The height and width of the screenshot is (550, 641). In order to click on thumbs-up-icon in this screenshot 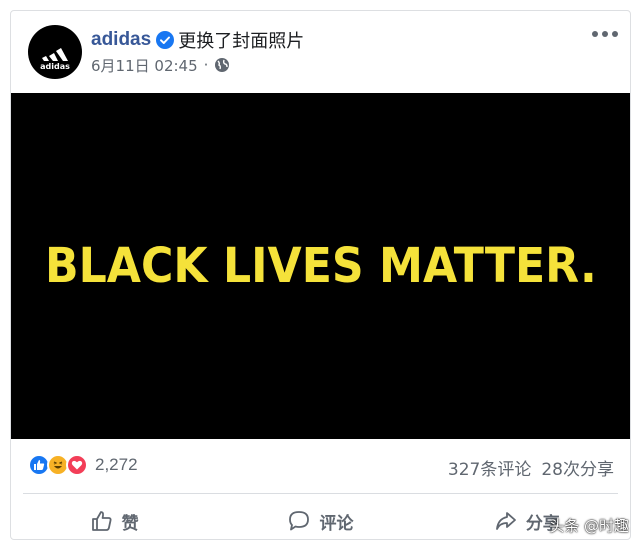, I will do `click(101, 521)`.